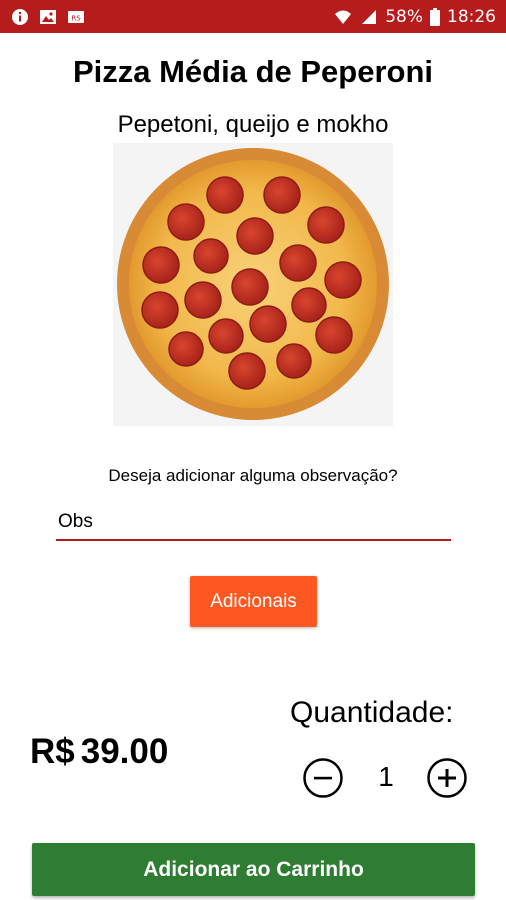 The height and width of the screenshot is (900, 506). What do you see at coordinates (404, 16) in the screenshot?
I see `battery-percent: 58%` at bounding box center [404, 16].